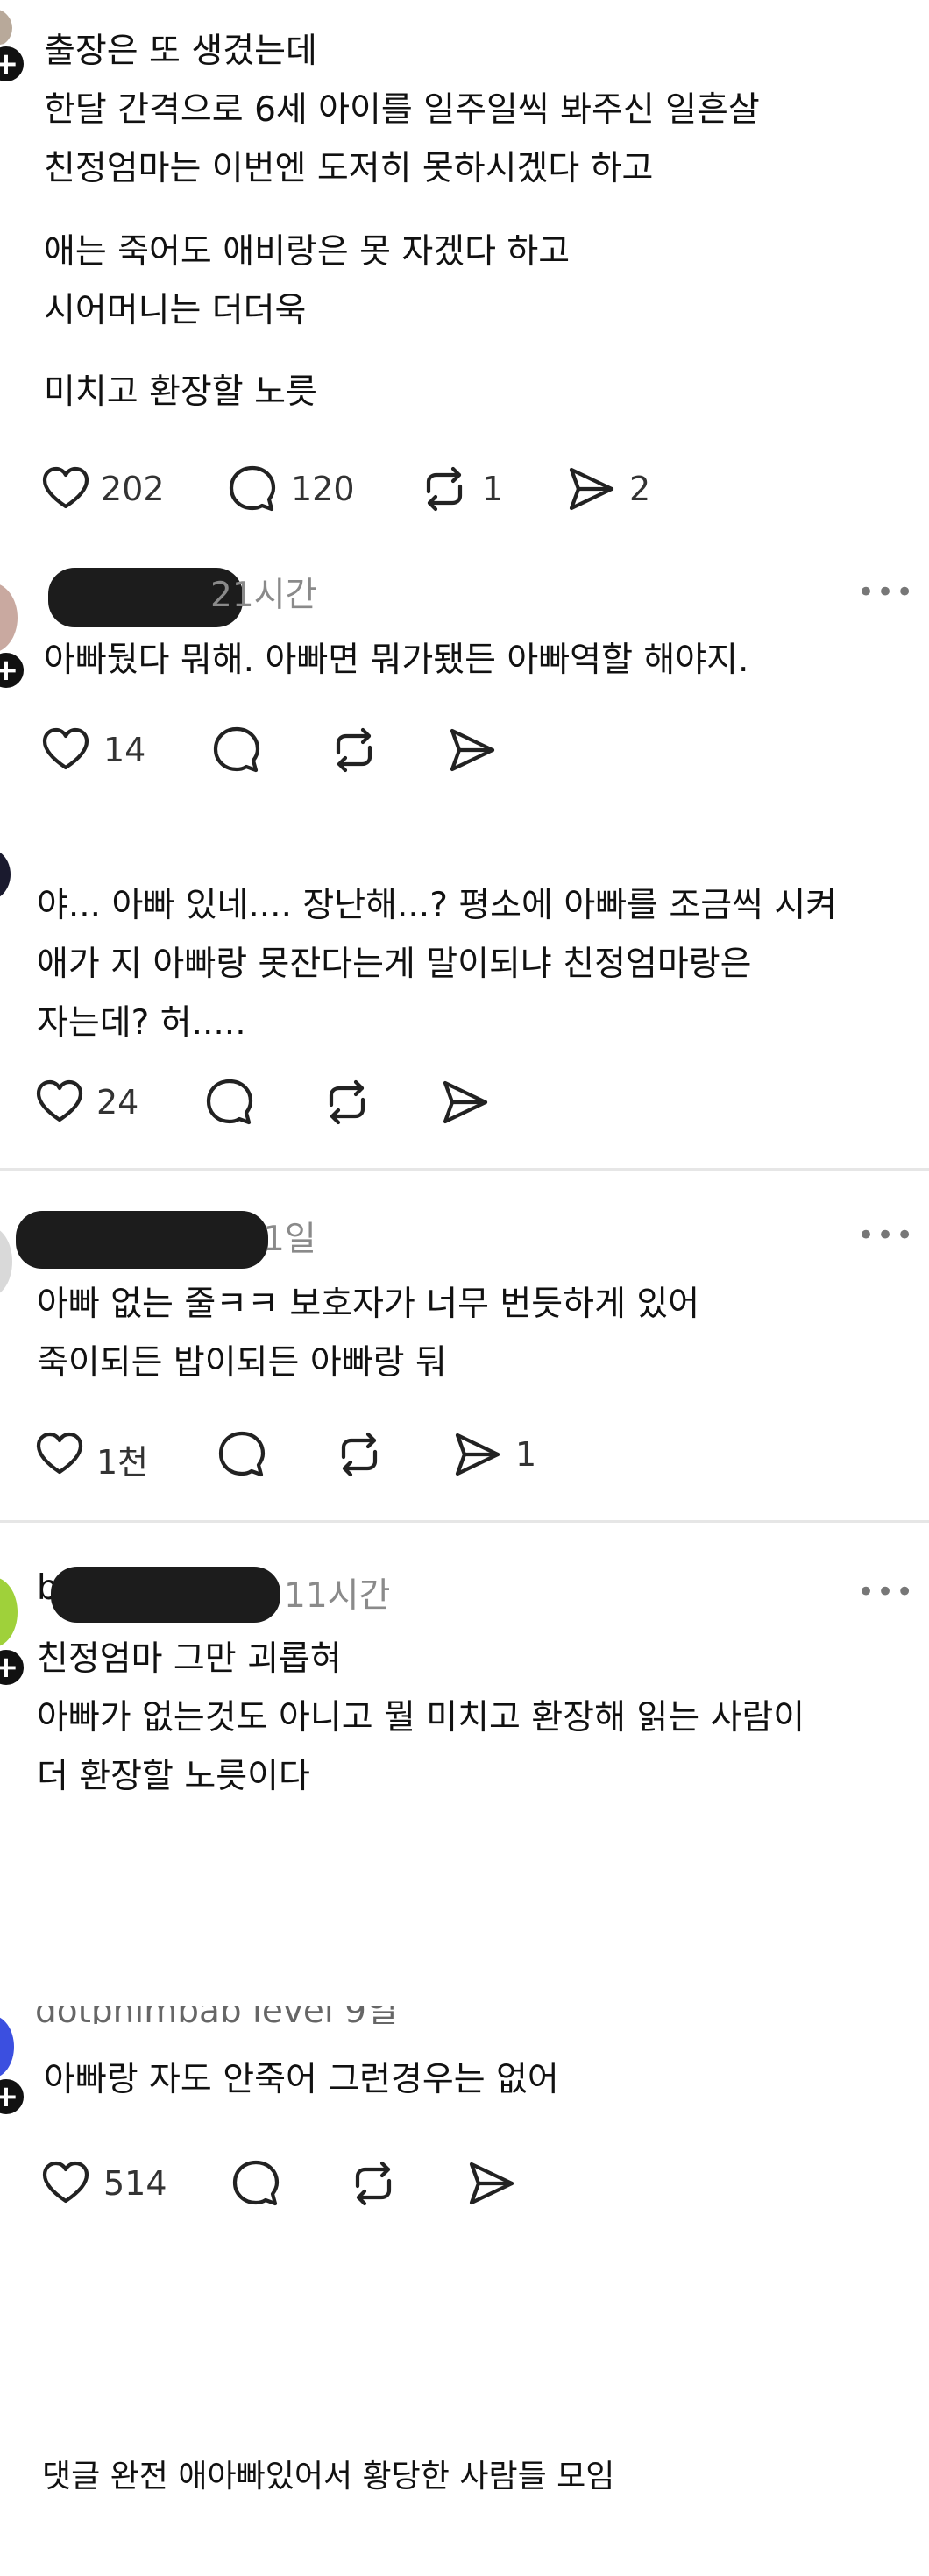 This screenshot has height=2576, width=929. I want to click on comment-time: 11시간, so click(337, 1596).